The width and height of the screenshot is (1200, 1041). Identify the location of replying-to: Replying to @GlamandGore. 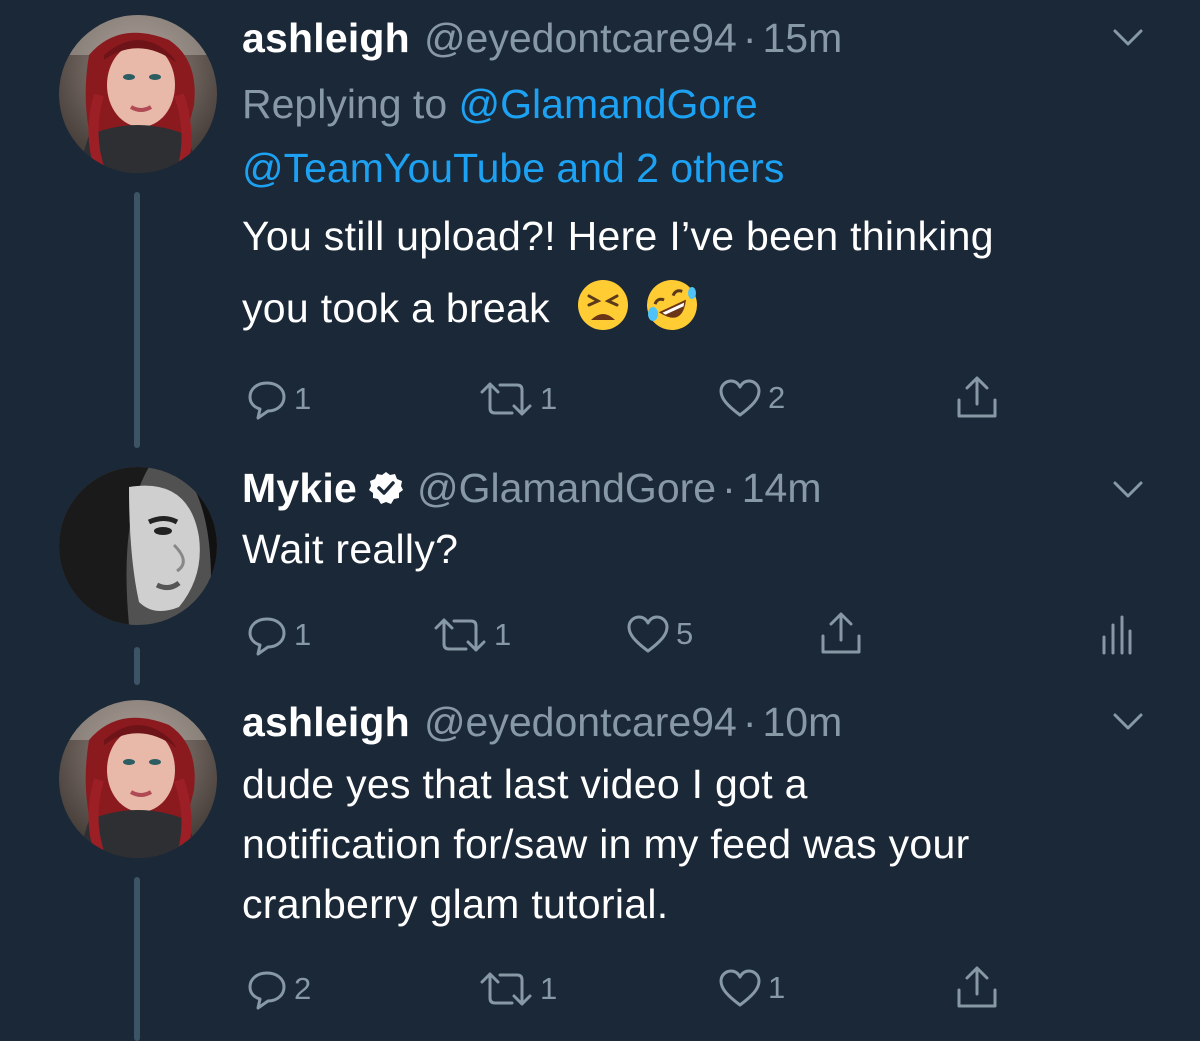
(500, 104).